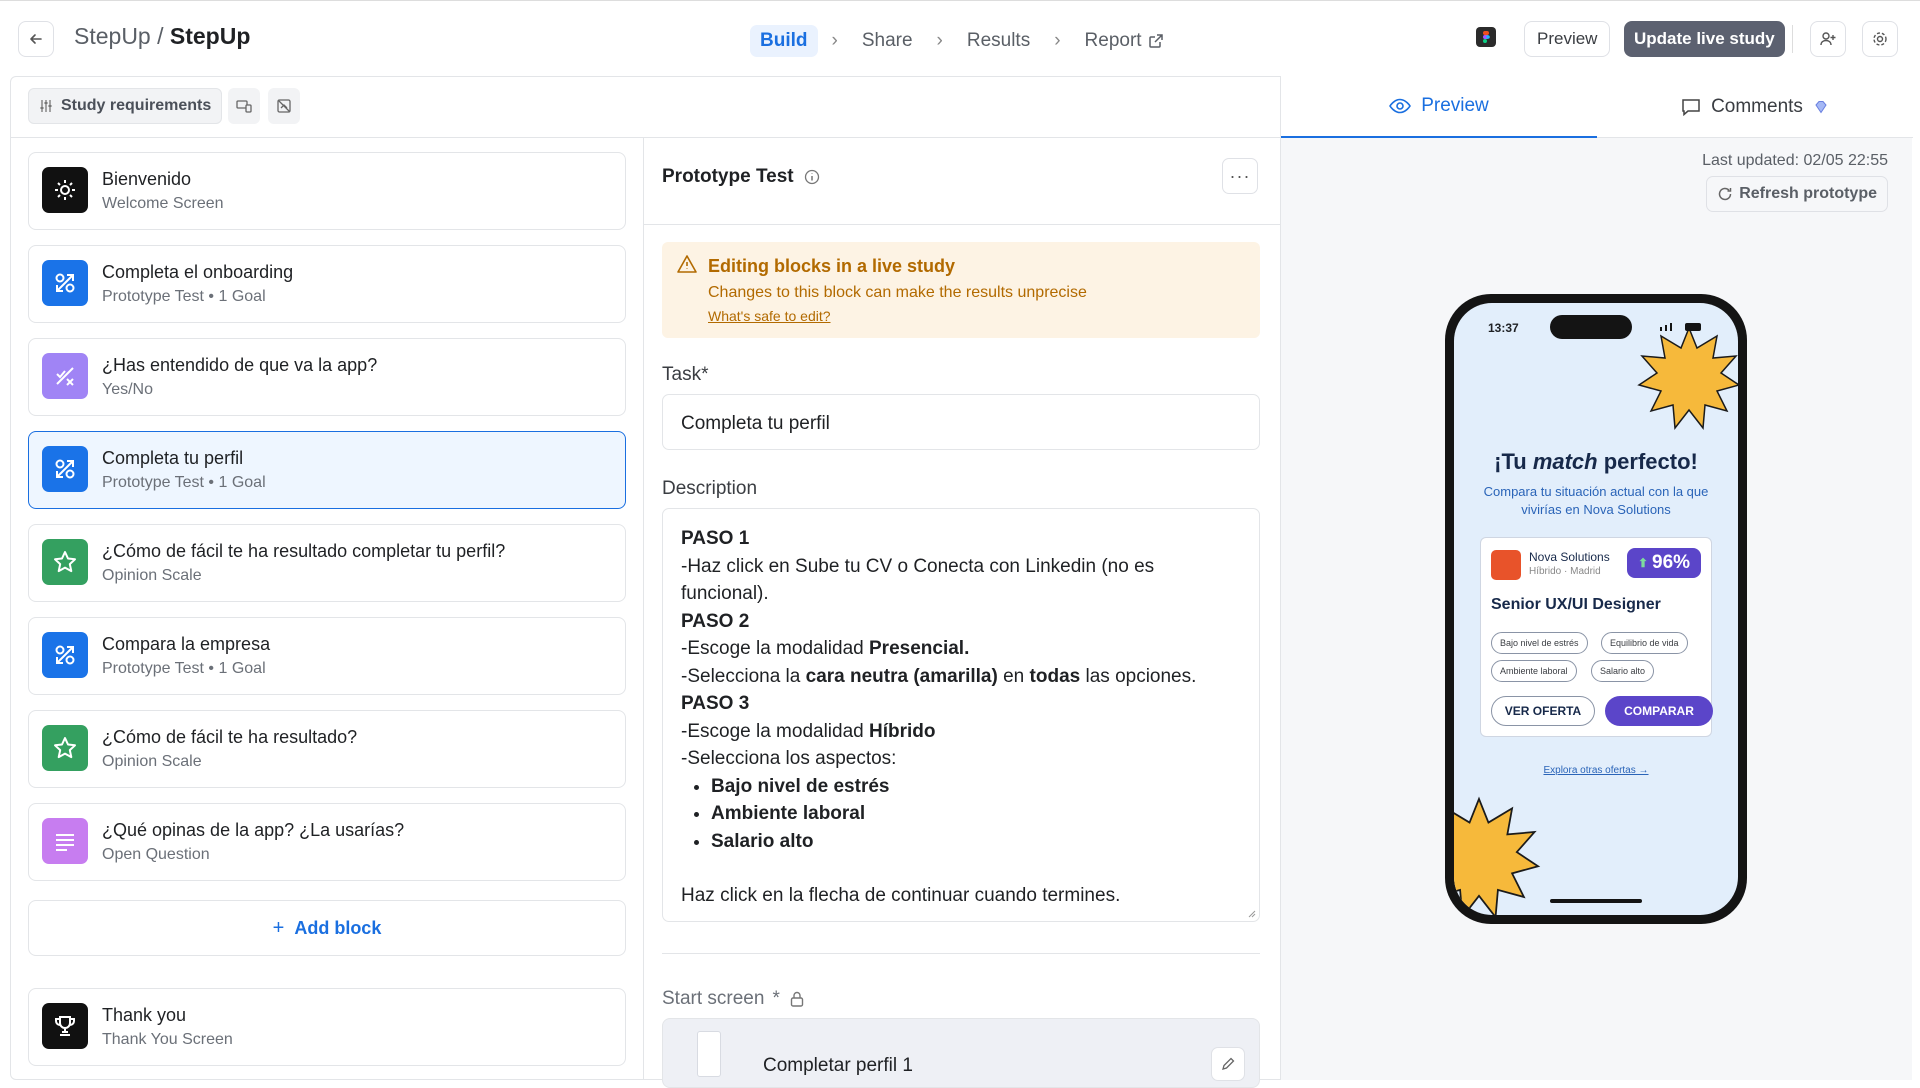 This screenshot has height=1088, width=1920. I want to click on compare-button: COMPARAR, so click(1659, 711).